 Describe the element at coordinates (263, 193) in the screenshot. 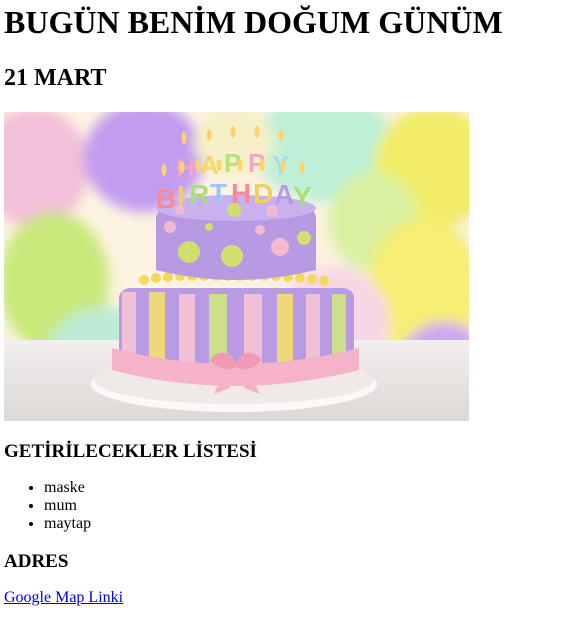

I see `candle-letter: D` at that location.